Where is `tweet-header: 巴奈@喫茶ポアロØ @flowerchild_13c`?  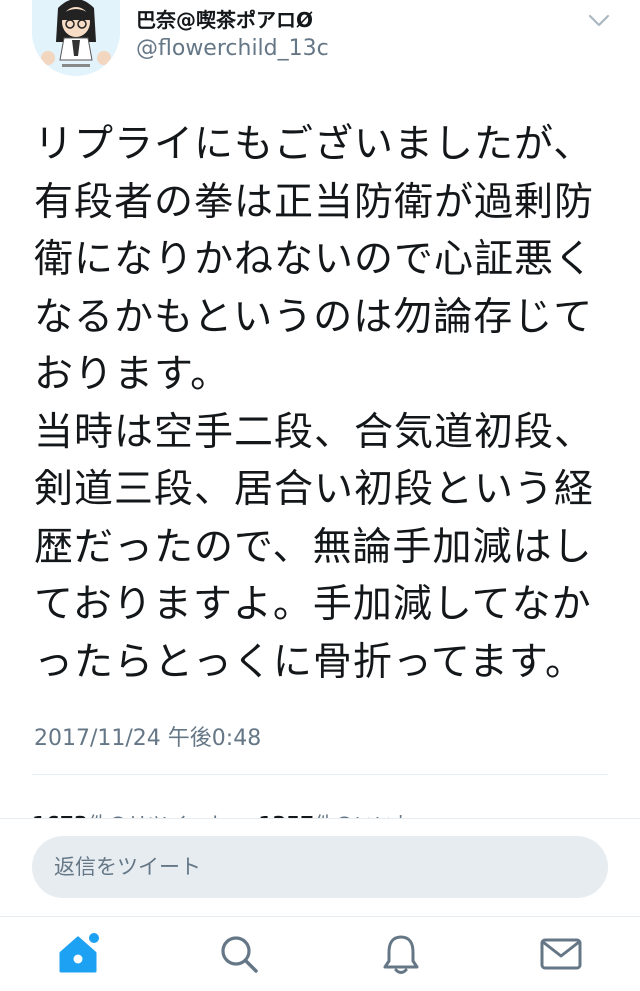 tweet-header: 巴奈@喫茶ポアロØ @flowerchild_13c is located at coordinates (320, 40).